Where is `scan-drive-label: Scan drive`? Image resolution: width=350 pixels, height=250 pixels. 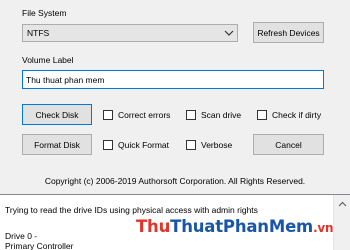
scan-drive-label: Scan drive is located at coordinates (221, 115).